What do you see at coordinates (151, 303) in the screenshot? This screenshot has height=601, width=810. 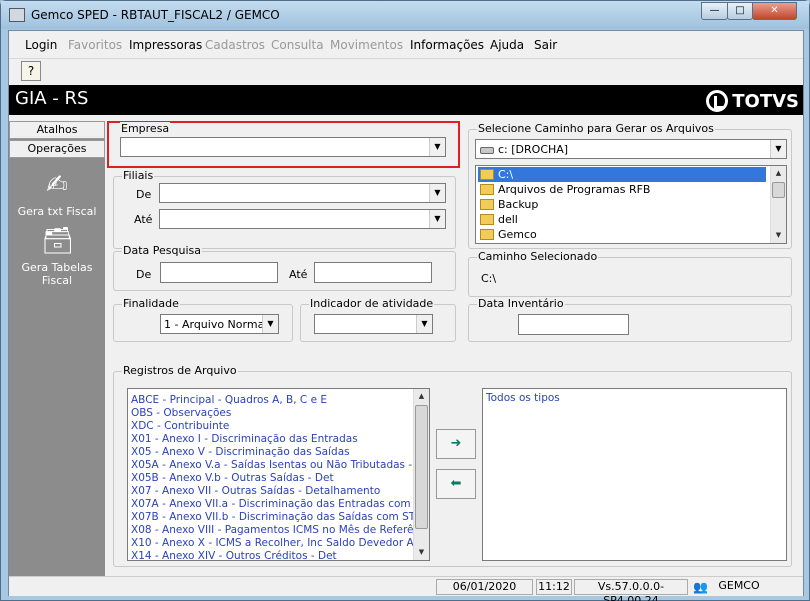 I see `finalidade-label: Finalidade` at bounding box center [151, 303].